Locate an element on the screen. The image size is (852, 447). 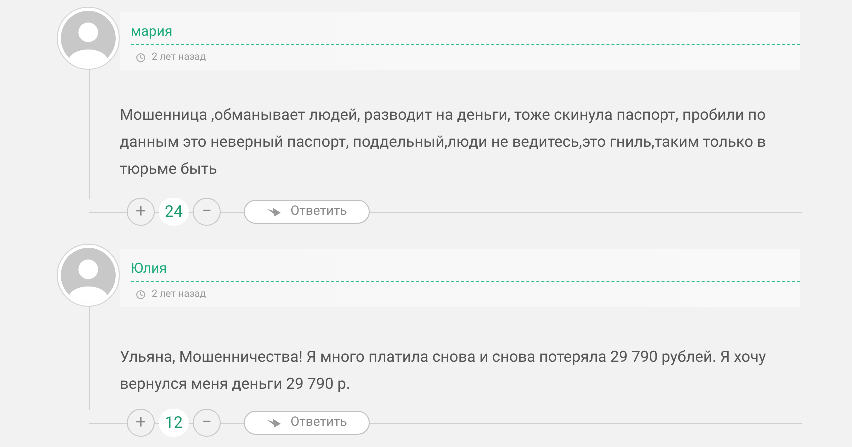
comment-text: Ульяна, Мошенничества! Я много платила снова и снова потеряла 29 790 рублей. Я хочу вернулся меня деньги 29 790 р. is located at coordinates (444, 371).